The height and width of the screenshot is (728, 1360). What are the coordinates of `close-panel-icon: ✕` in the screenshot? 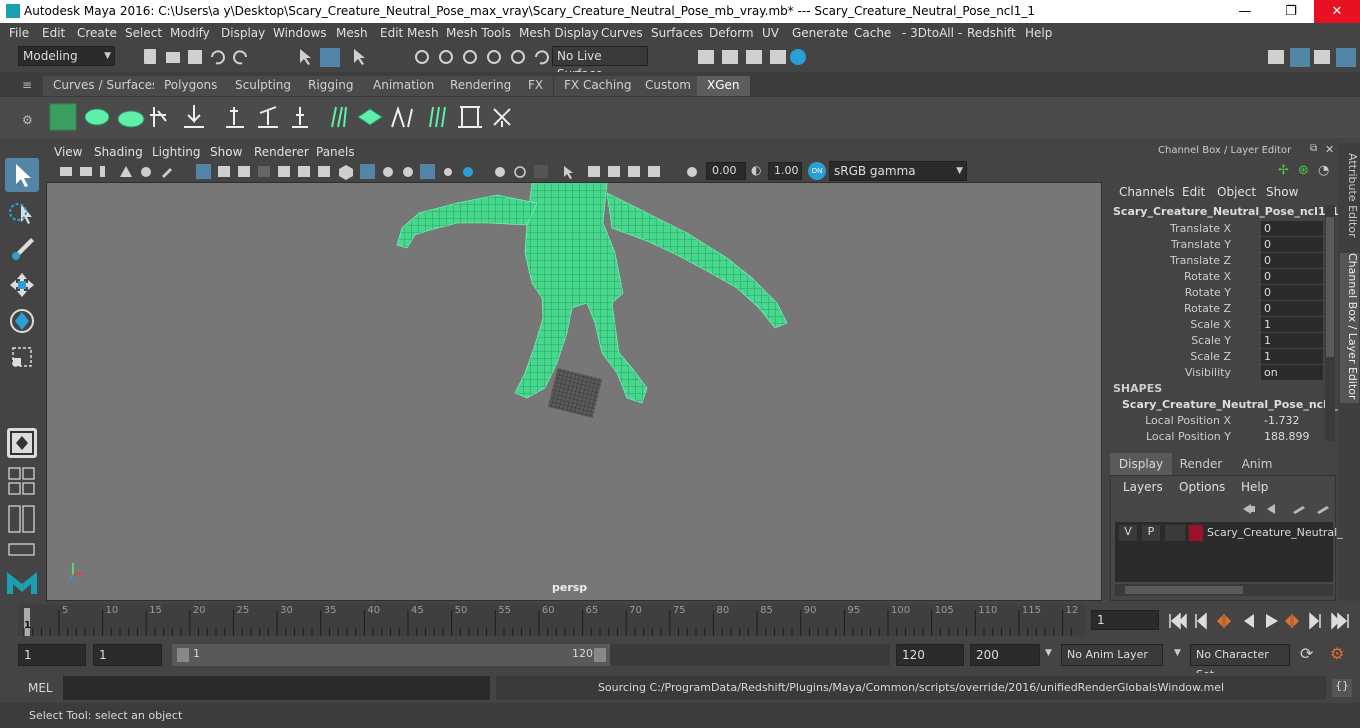 It's located at (1329, 149).